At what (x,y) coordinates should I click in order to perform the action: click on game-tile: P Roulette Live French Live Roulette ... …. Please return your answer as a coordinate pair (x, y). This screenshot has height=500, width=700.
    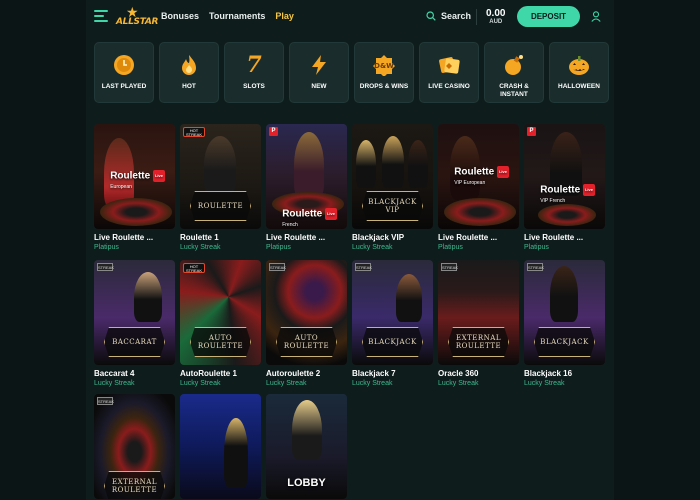
    Looking at the image, I should click on (306, 187).